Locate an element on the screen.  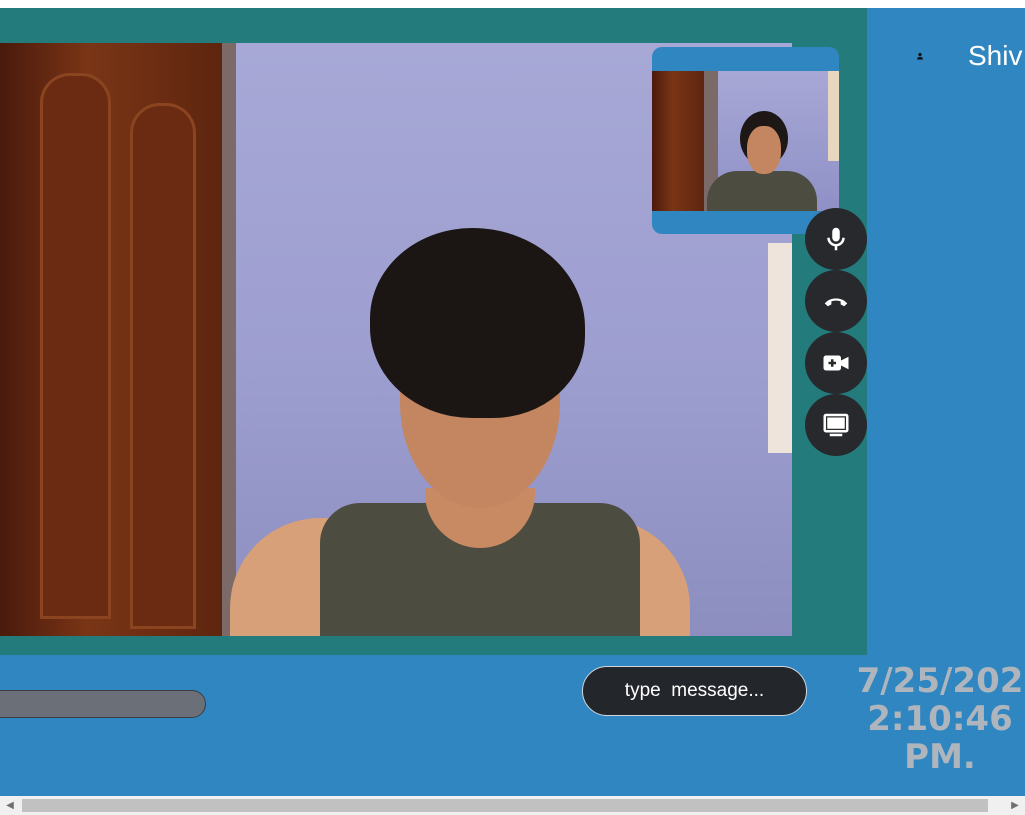
end-call-button is located at coordinates (836, 301).